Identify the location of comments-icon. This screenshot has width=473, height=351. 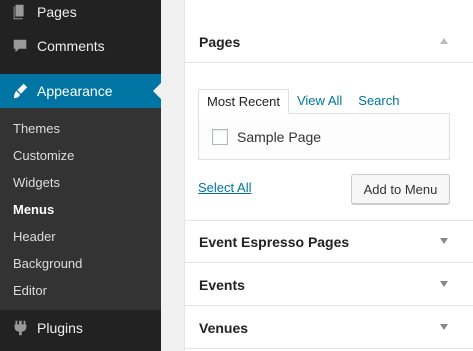
(20, 46).